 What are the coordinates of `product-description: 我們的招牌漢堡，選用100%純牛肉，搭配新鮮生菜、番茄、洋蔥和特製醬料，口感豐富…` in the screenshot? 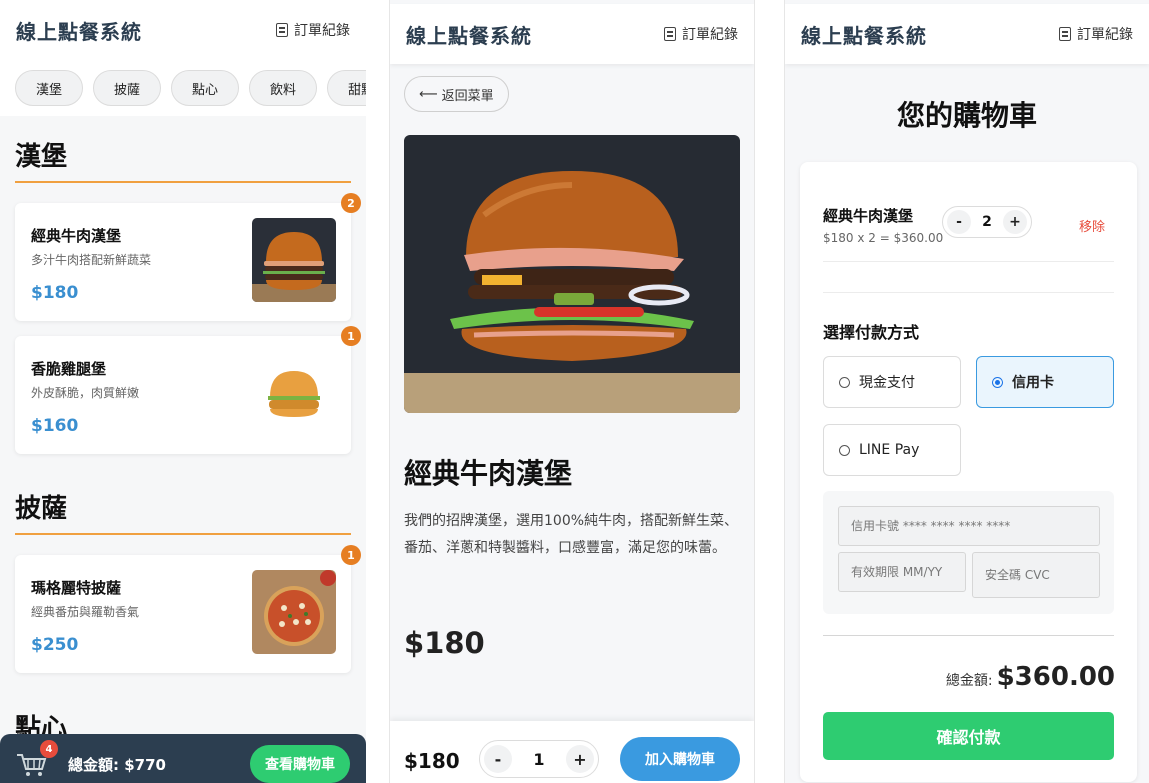 It's located at (571, 534).